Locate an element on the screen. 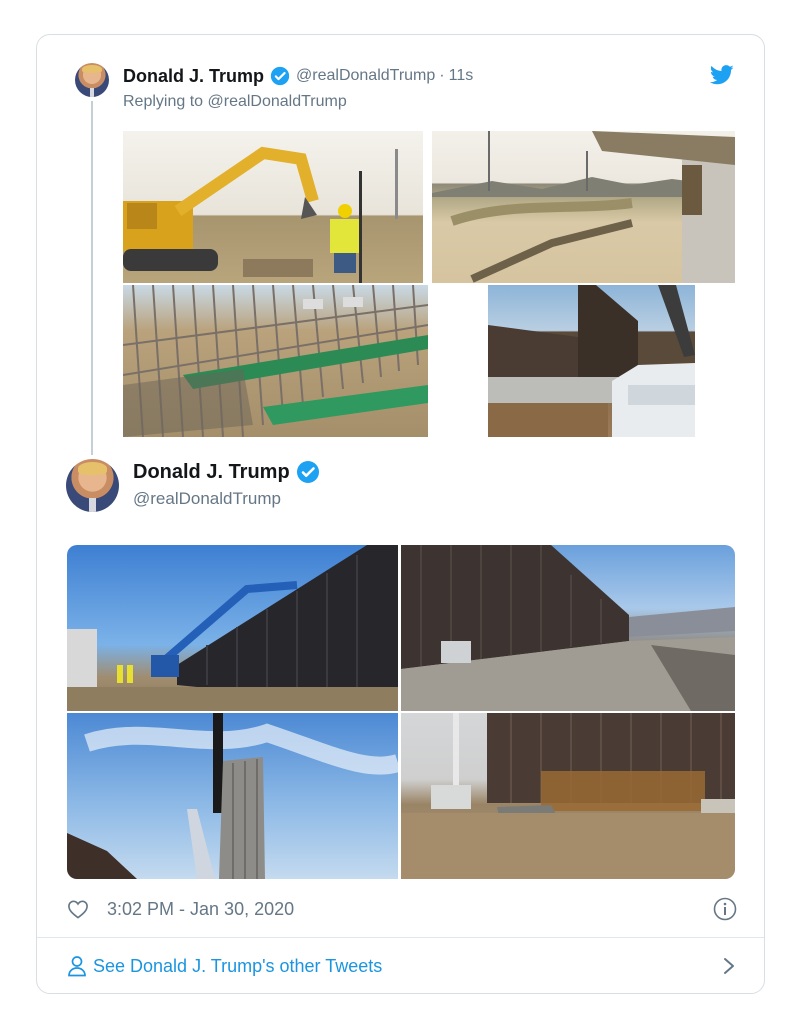 Image resolution: width=800 pixels, height=1029 pixels. chevron-right-icon is located at coordinates (729, 966).